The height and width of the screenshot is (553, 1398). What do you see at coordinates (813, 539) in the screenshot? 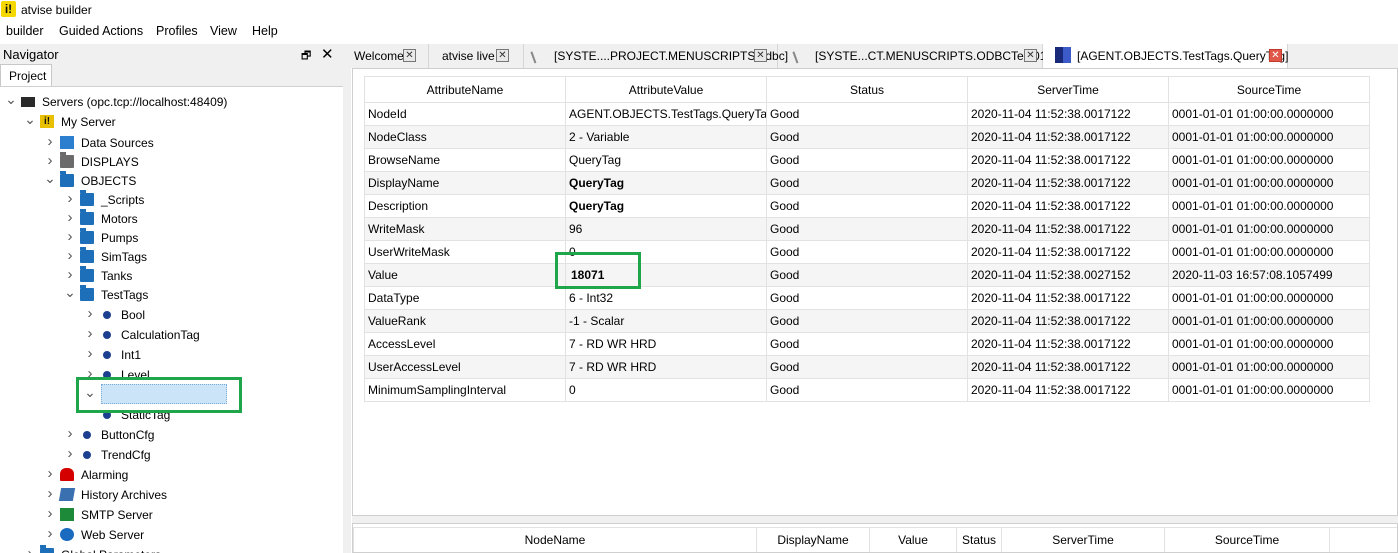
I see `column-header: DisplayName` at bounding box center [813, 539].